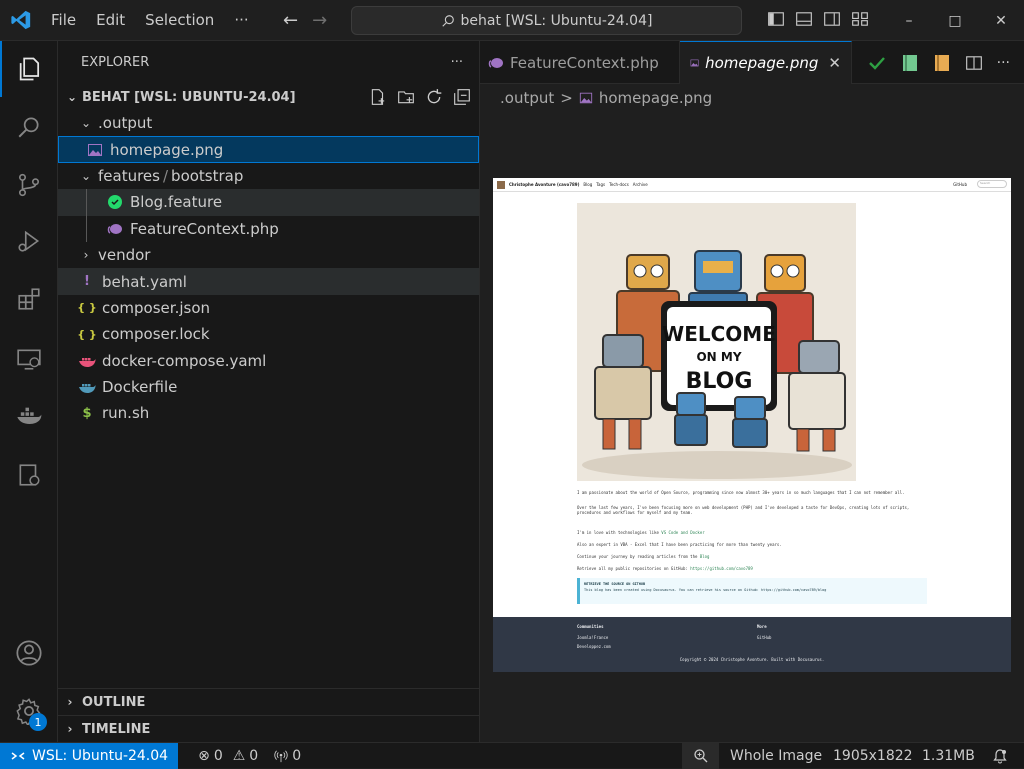 The image size is (1024, 769). I want to click on cucumber-icon, so click(115, 202).